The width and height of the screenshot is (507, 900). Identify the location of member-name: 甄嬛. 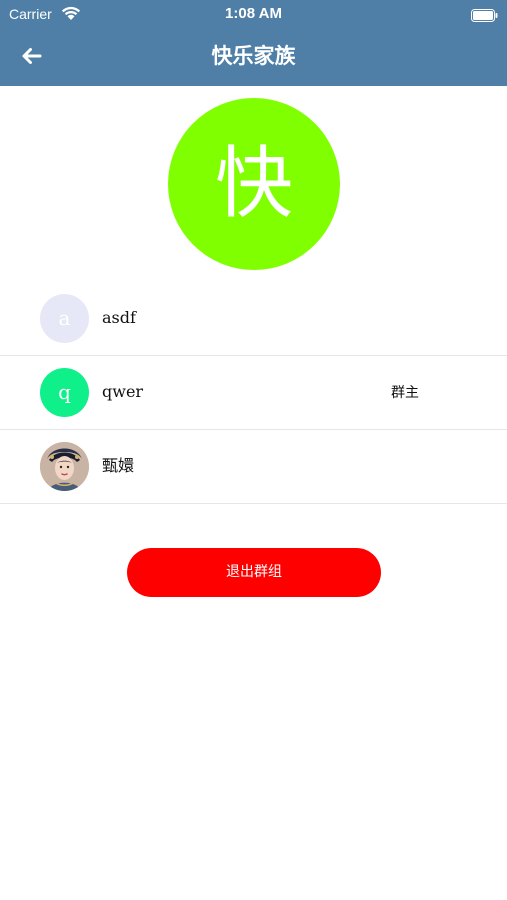
(118, 465).